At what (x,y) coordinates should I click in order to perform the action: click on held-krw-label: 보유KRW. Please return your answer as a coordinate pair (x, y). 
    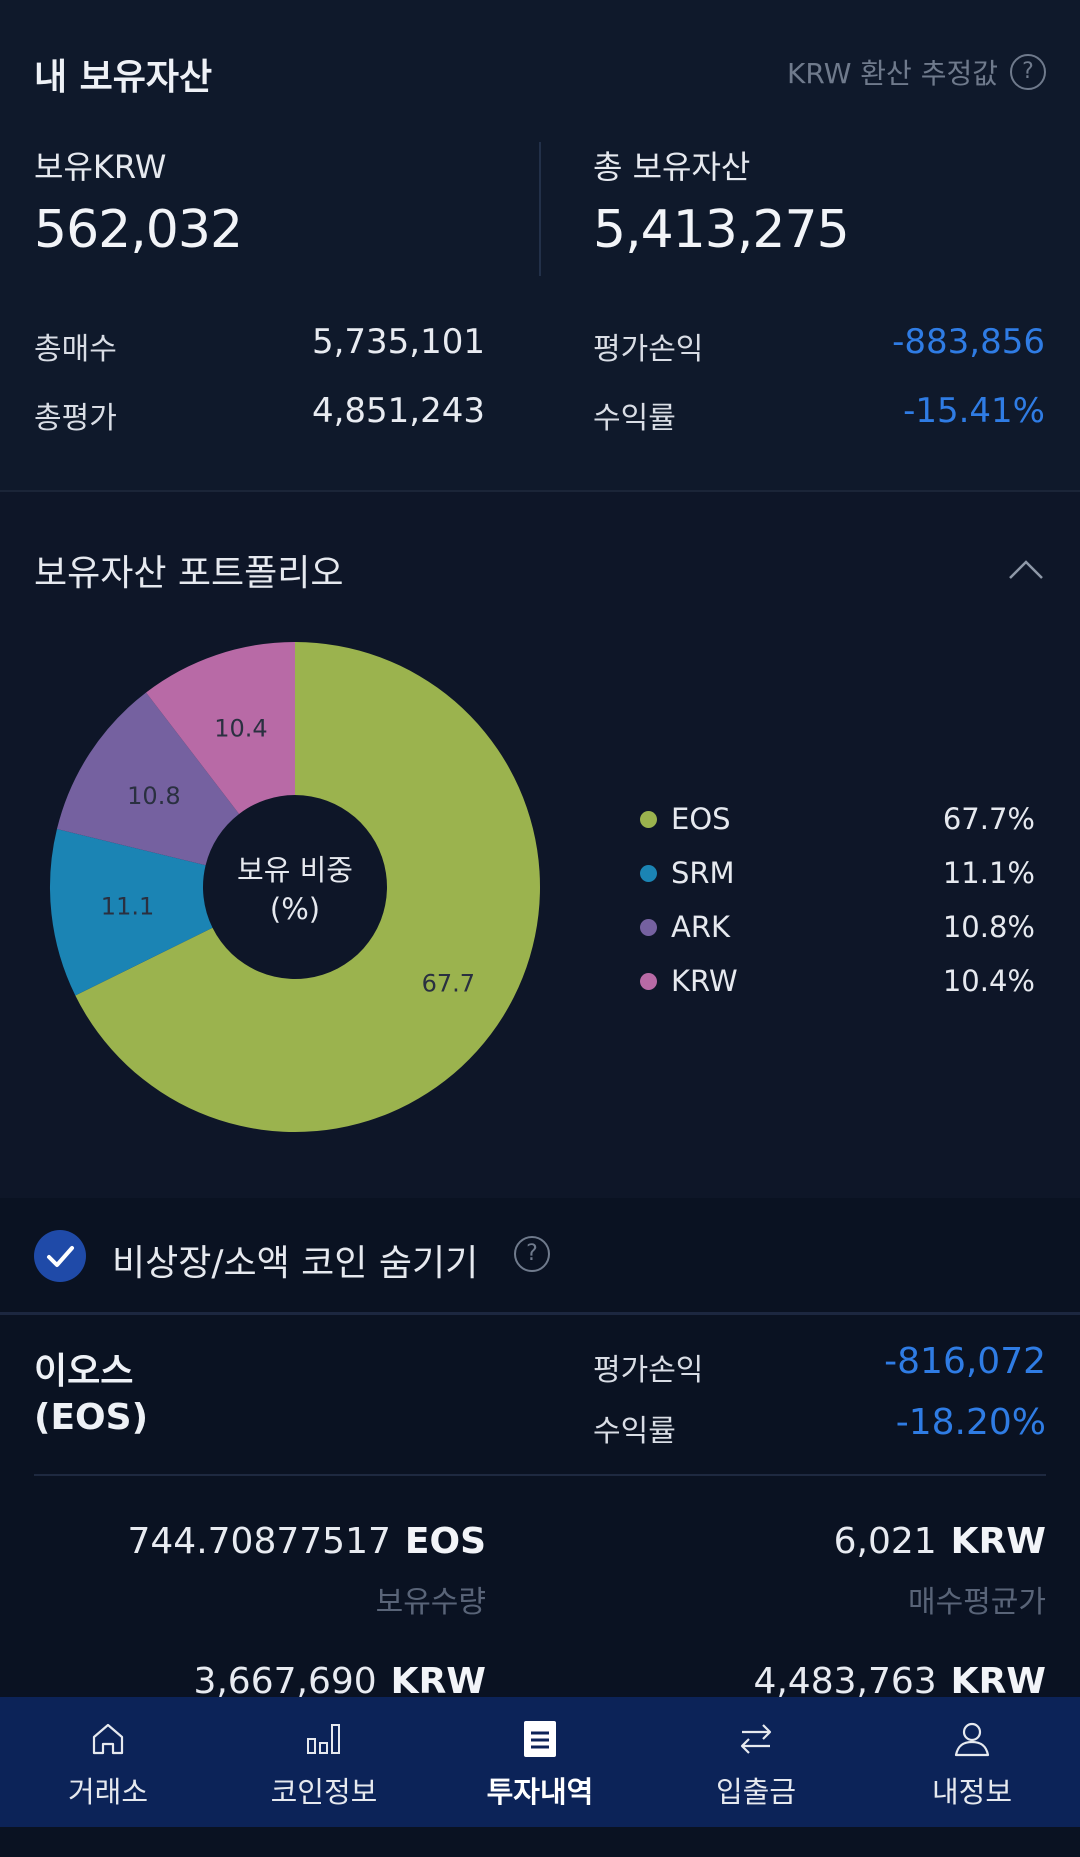
    Looking at the image, I should click on (100, 167).